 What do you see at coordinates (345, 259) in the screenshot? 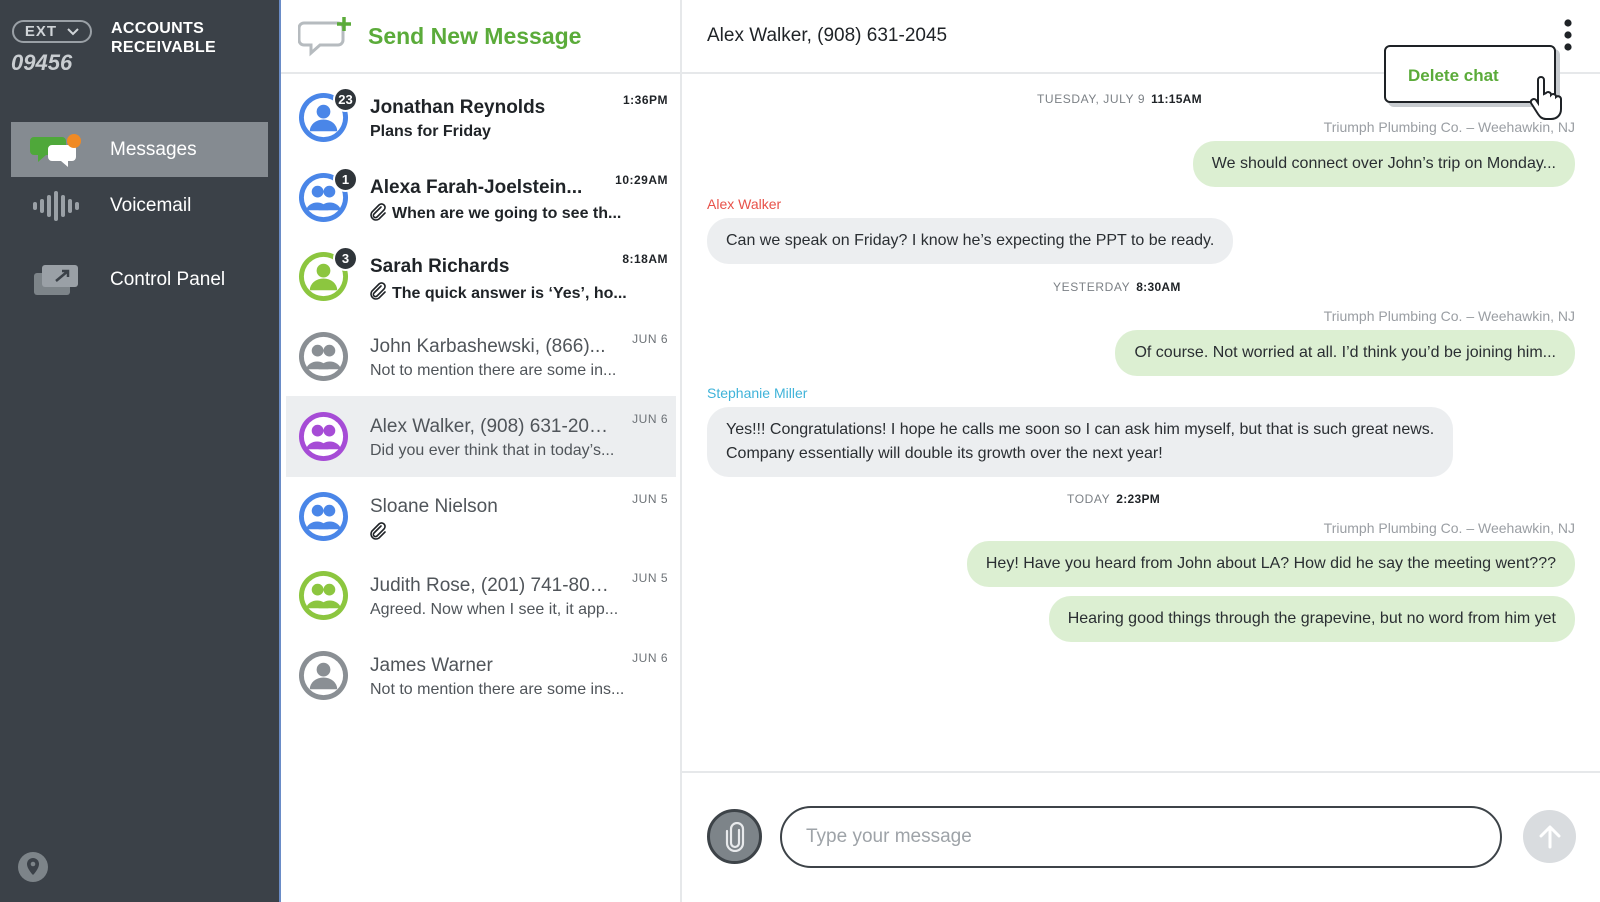
I see `unread-count-badge: 3` at bounding box center [345, 259].